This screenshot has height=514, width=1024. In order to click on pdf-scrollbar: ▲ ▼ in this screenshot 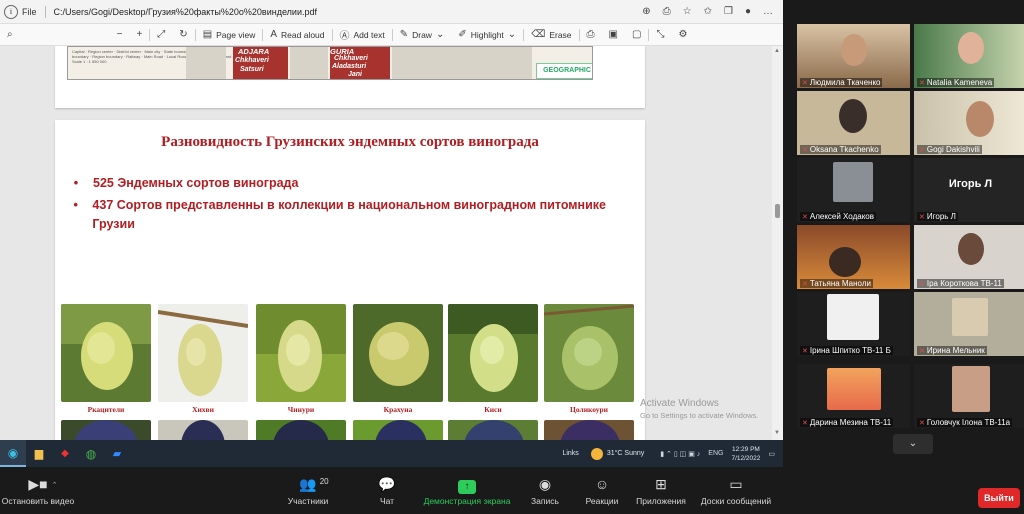, I will do `click(777, 243)`.